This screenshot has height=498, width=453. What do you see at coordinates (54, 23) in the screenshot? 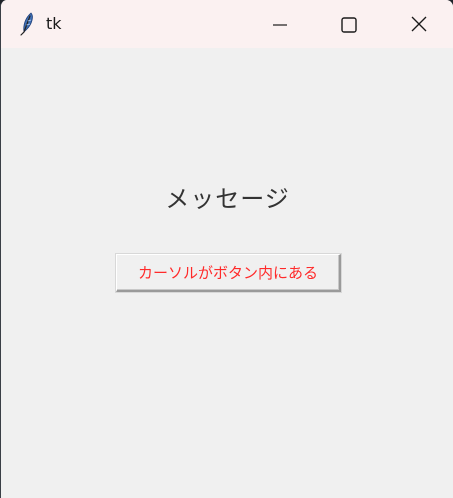
I see `window-title: tk` at bounding box center [54, 23].